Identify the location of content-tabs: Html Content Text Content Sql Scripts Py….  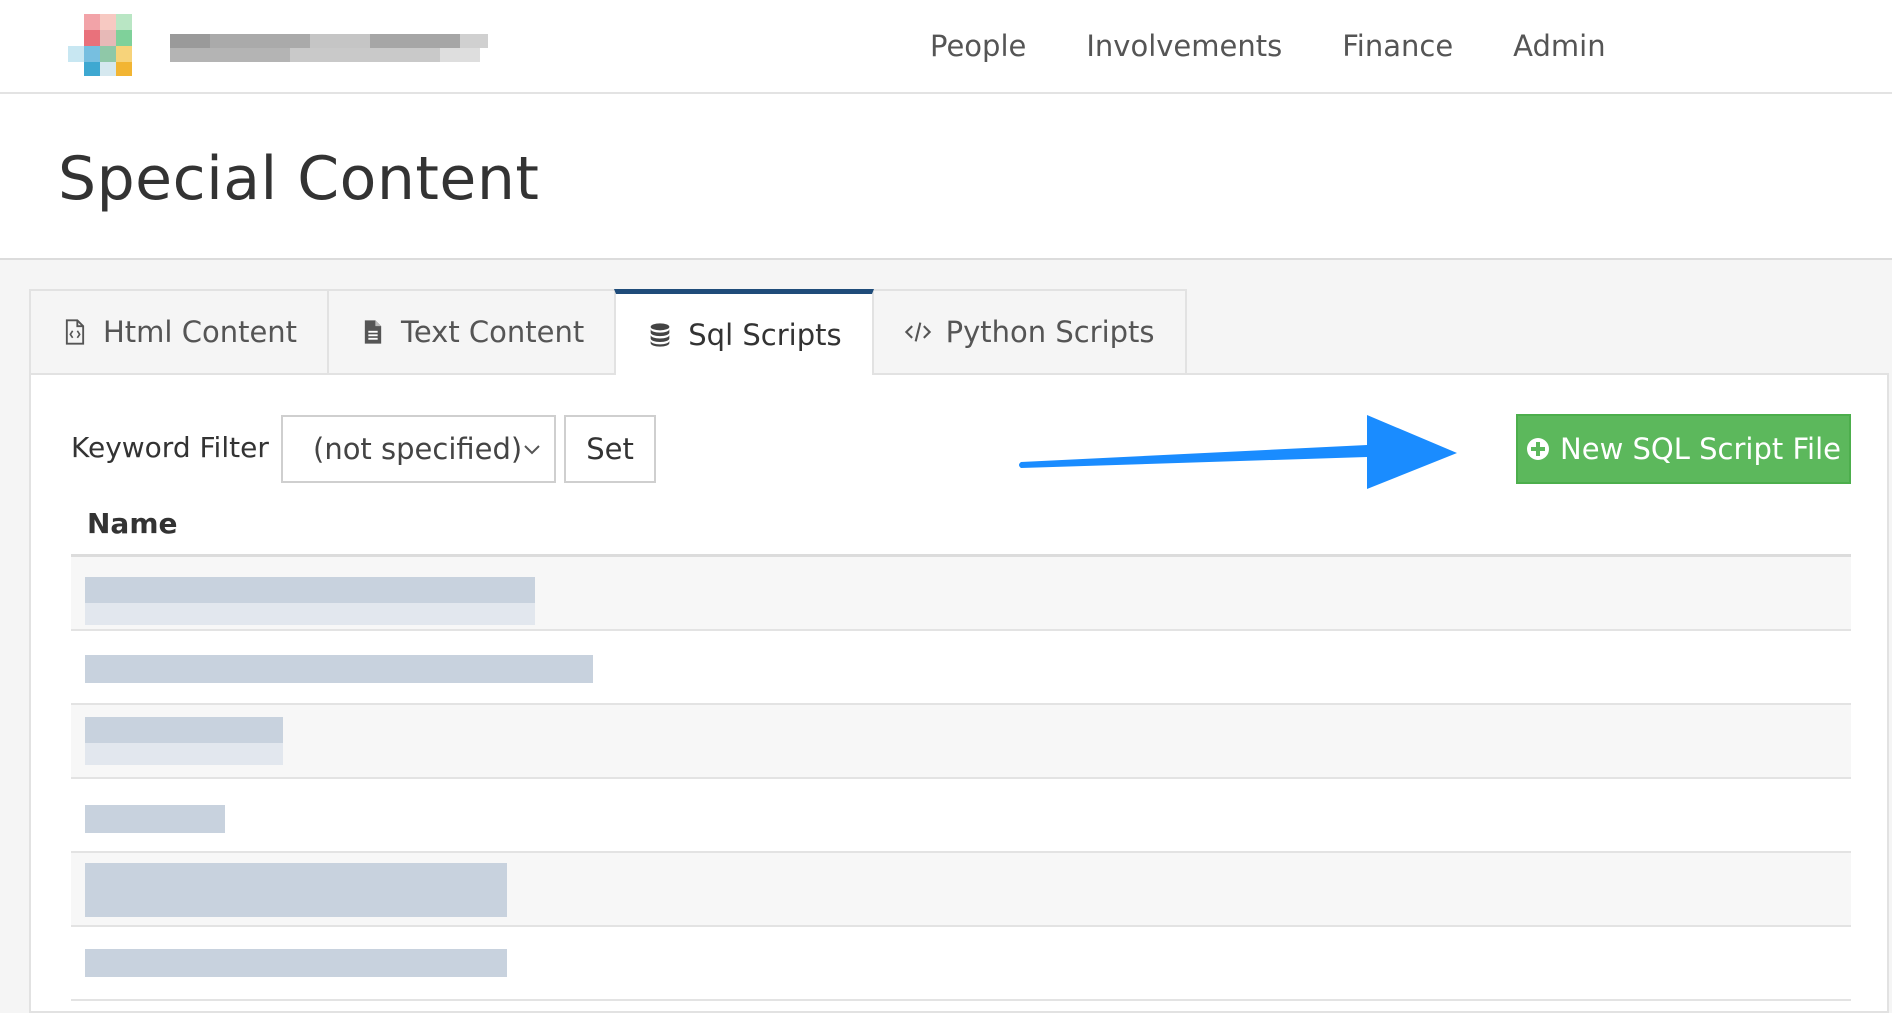
(608, 332).